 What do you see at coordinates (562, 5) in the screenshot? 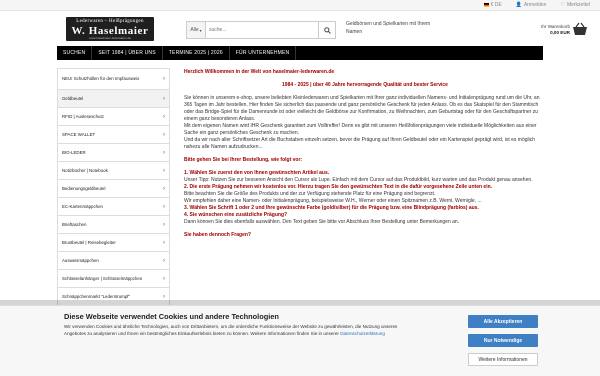
I see `heart-icon: ♡` at bounding box center [562, 5].